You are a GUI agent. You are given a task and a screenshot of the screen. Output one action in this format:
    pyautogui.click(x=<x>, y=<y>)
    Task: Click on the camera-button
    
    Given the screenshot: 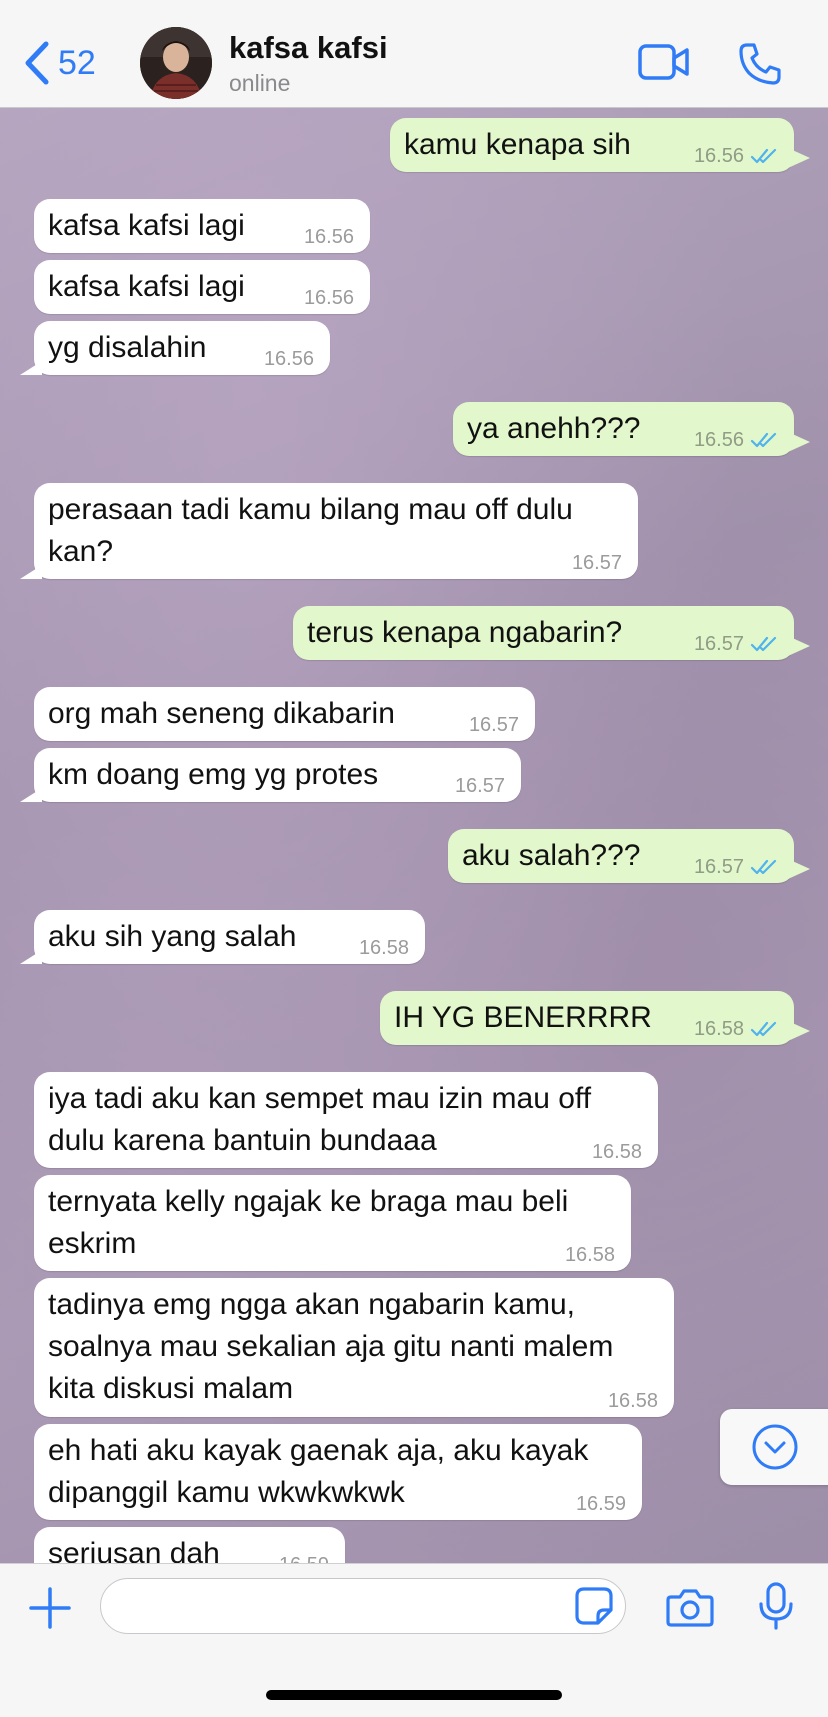 What is the action you would take?
    pyautogui.click(x=690, y=1609)
    